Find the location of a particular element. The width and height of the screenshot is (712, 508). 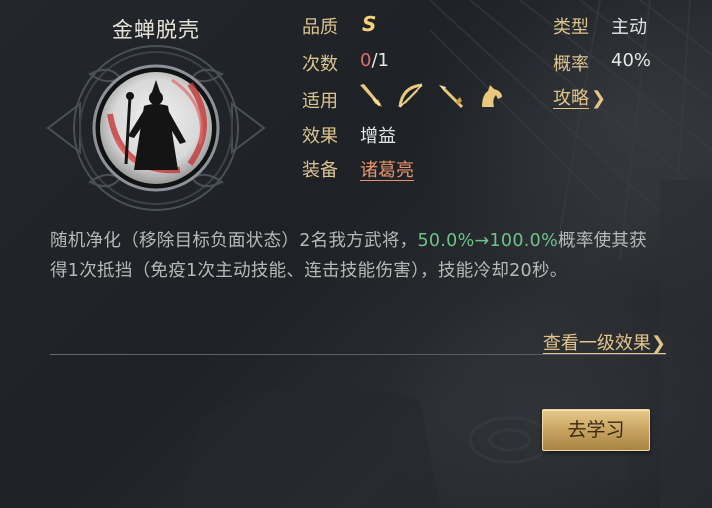

description-highlight: 50.0%→100.0% is located at coordinates (488, 241).